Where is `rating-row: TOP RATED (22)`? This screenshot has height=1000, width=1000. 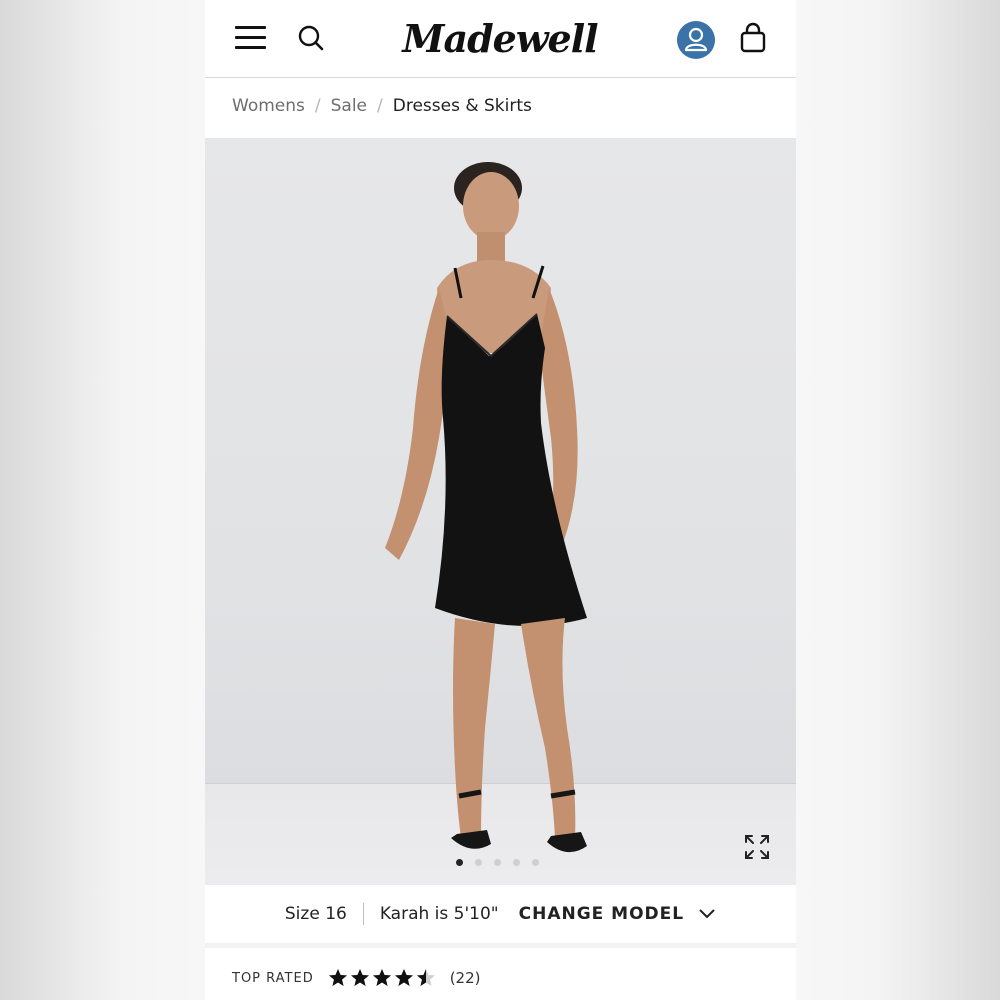 rating-row: TOP RATED (22) is located at coordinates (356, 978).